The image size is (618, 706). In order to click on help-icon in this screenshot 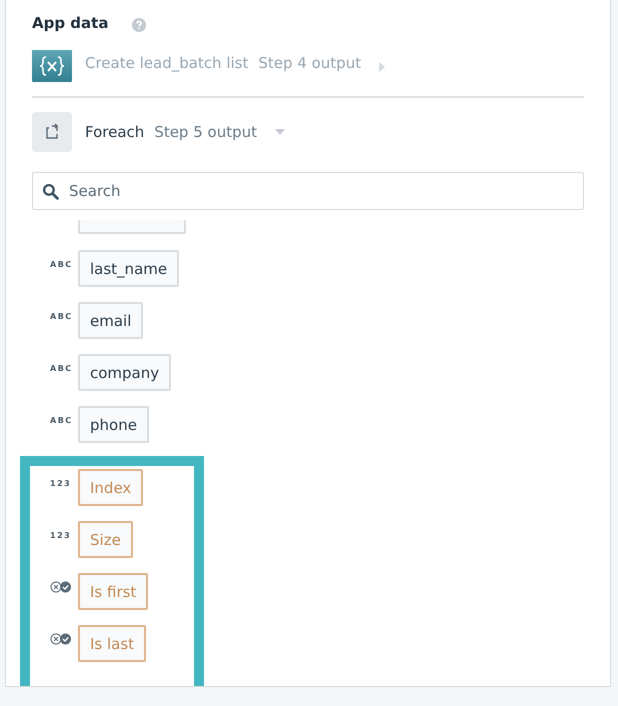, I will do `click(139, 25)`.